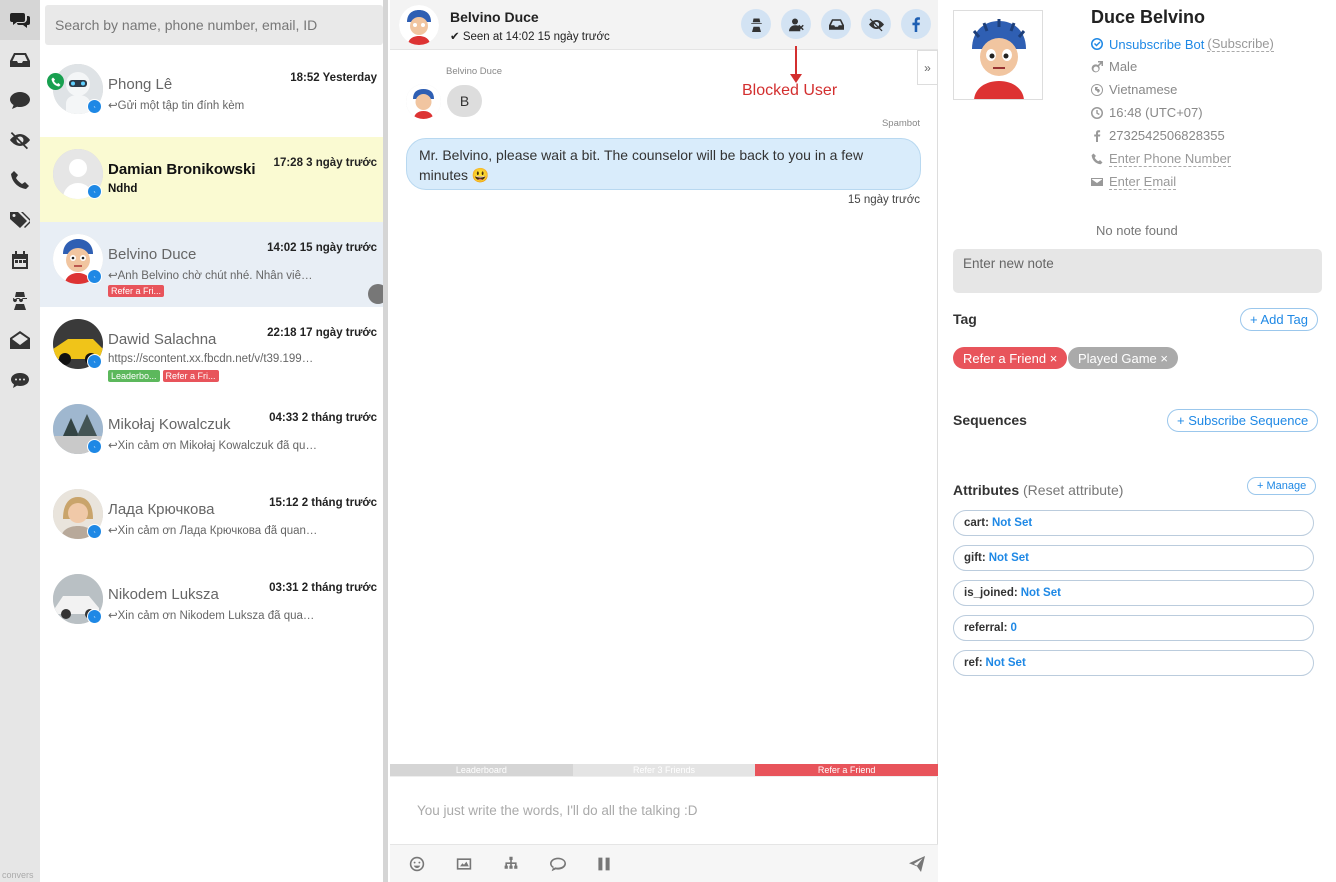 Image resolution: width=1336 pixels, height=882 pixels. I want to click on no-note-text: No note found, so click(1137, 230).